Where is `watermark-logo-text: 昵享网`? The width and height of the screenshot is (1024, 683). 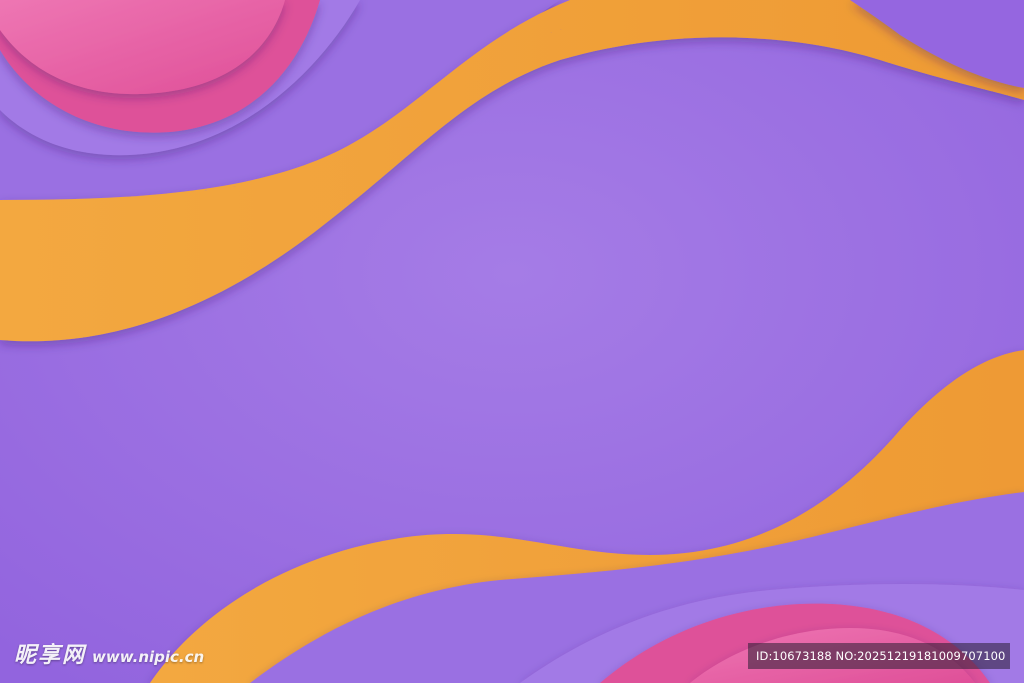 watermark-logo-text: 昵享网 is located at coordinates (50, 655).